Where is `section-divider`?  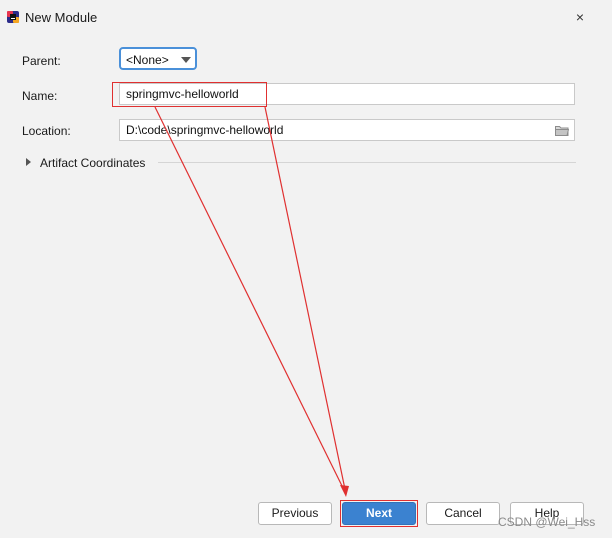 section-divider is located at coordinates (367, 162).